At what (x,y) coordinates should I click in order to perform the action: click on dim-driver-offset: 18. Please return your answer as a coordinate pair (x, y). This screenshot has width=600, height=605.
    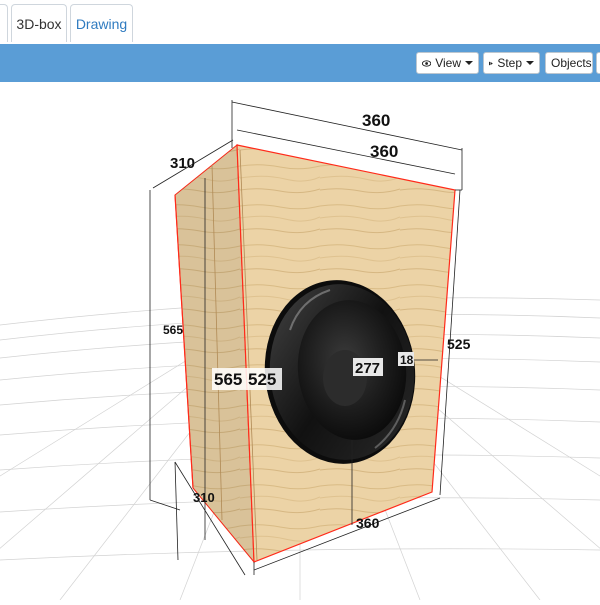
    Looking at the image, I should click on (407, 360).